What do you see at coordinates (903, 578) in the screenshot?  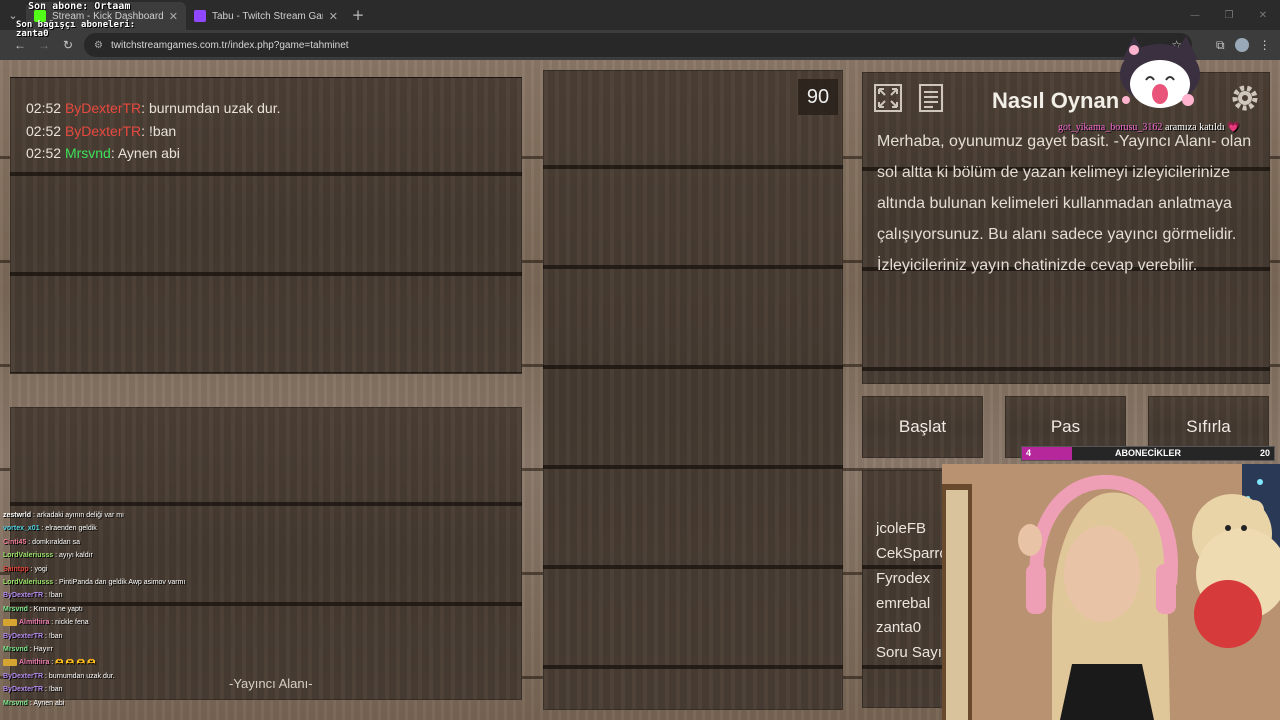 I see `player-name: Fyrodex` at bounding box center [903, 578].